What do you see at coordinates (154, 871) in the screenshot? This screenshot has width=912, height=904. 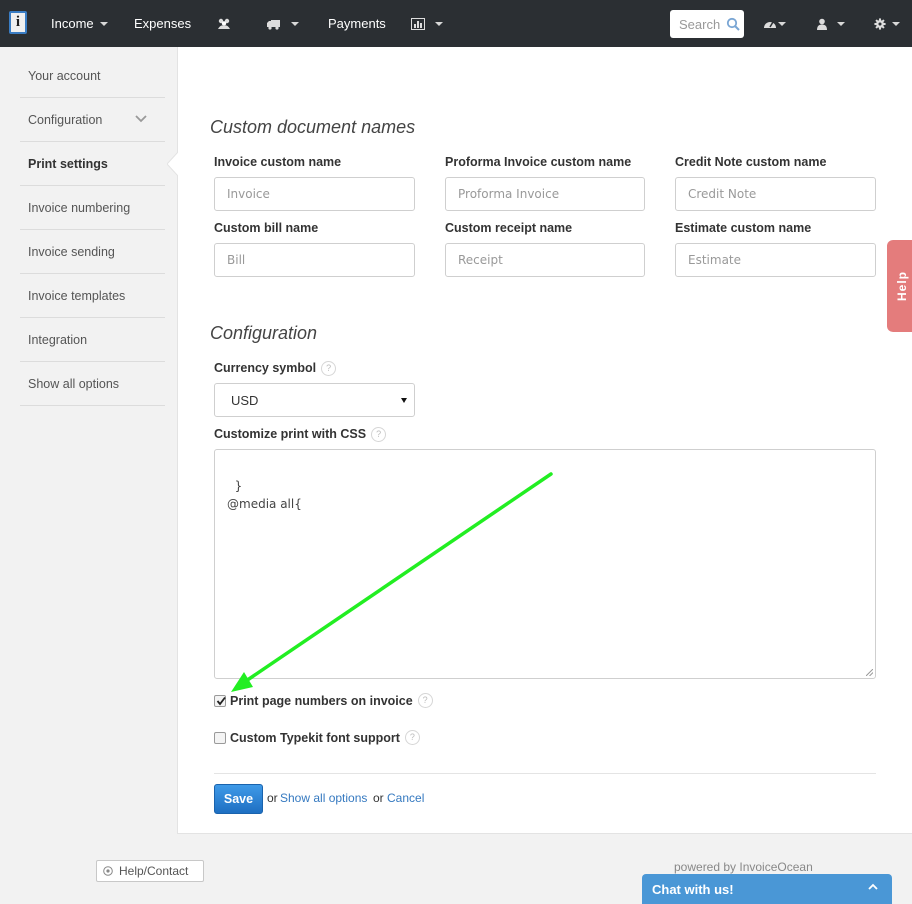 I see `help-contact-label: Help/Contact` at bounding box center [154, 871].